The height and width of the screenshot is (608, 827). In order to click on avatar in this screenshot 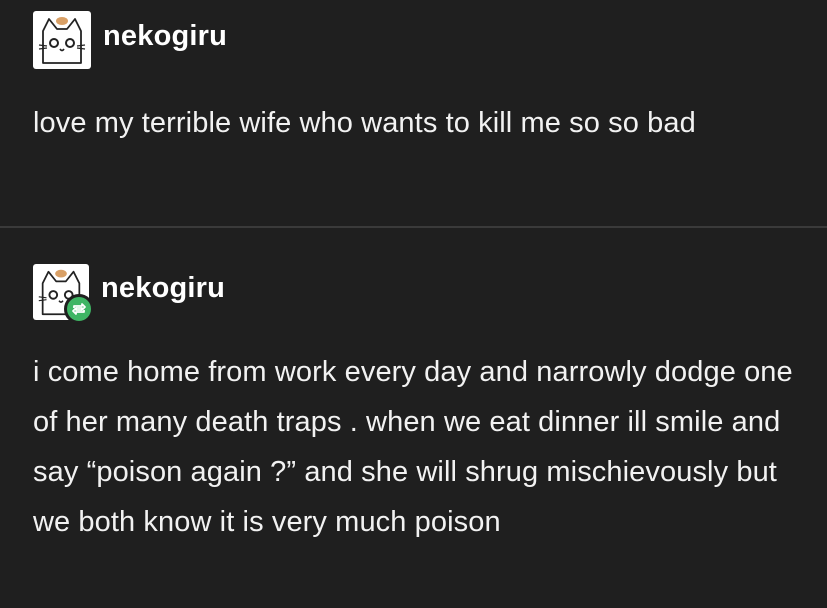, I will do `click(62, 40)`.